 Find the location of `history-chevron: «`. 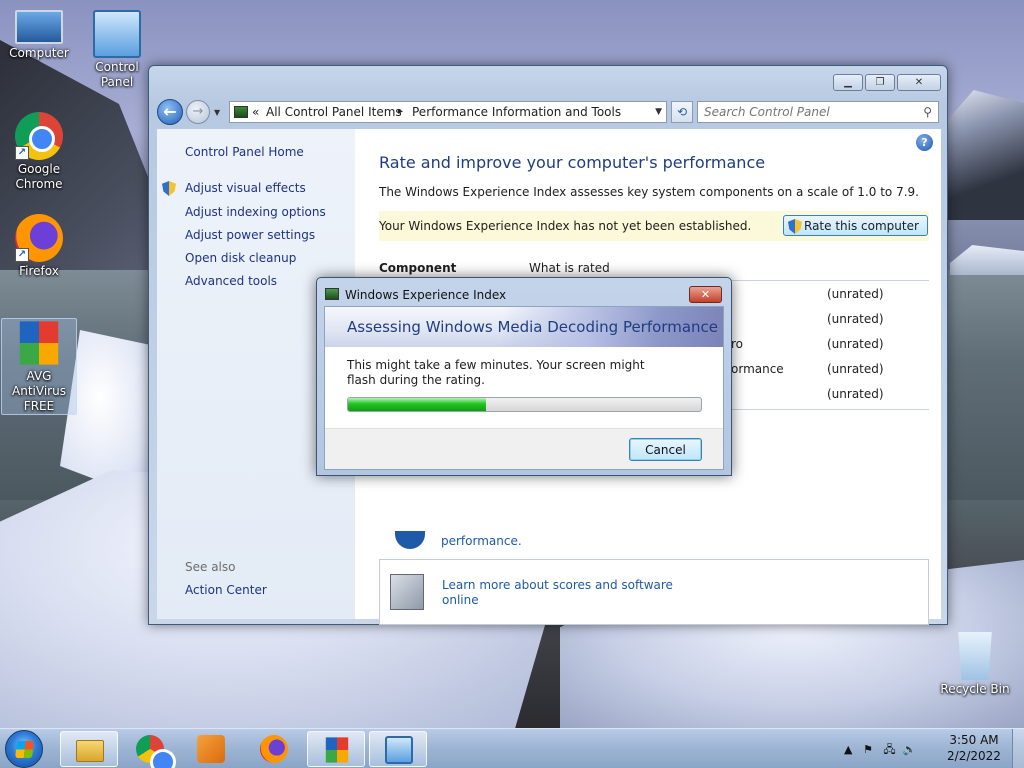

history-chevron: « is located at coordinates (255, 112).